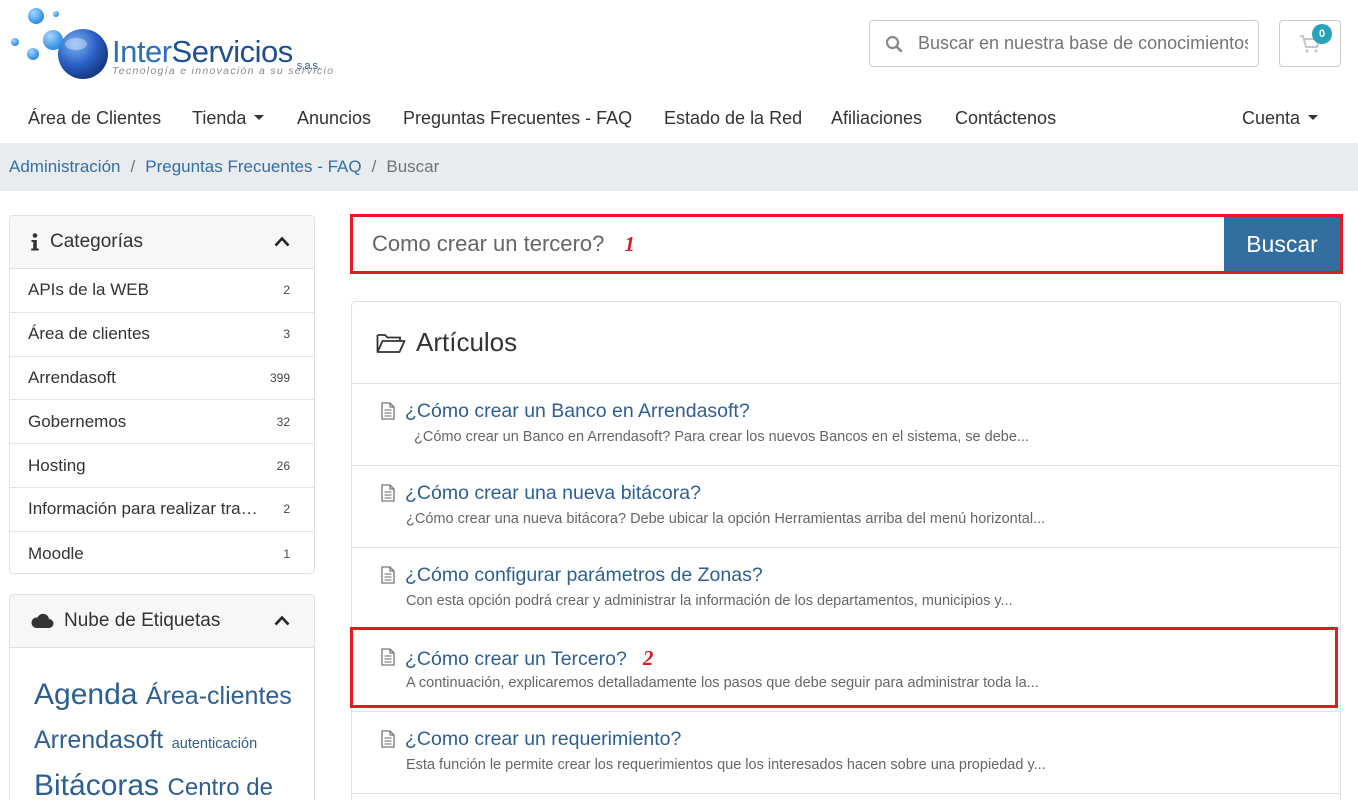  What do you see at coordinates (283, 465) in the screenshot?
I see `category-count: 26` at bounding box center [283, 465].